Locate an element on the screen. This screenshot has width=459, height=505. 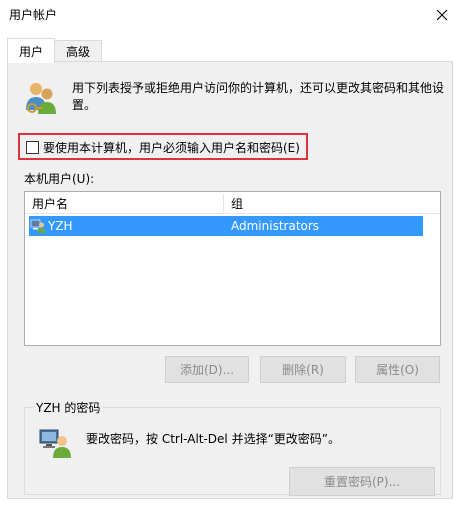
tab-users: 用户 is located at coordinates (31, 50).